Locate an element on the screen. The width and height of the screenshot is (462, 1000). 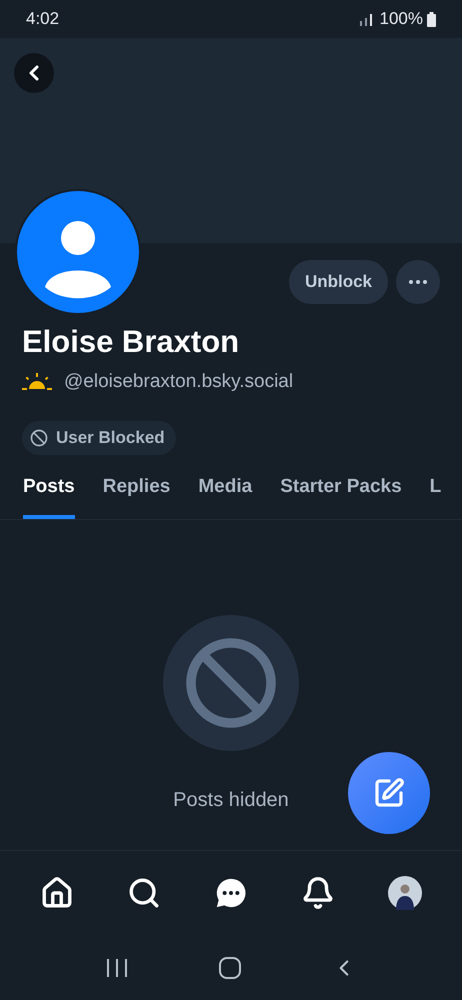
home-button-icon is located at coordinates (230, 968).